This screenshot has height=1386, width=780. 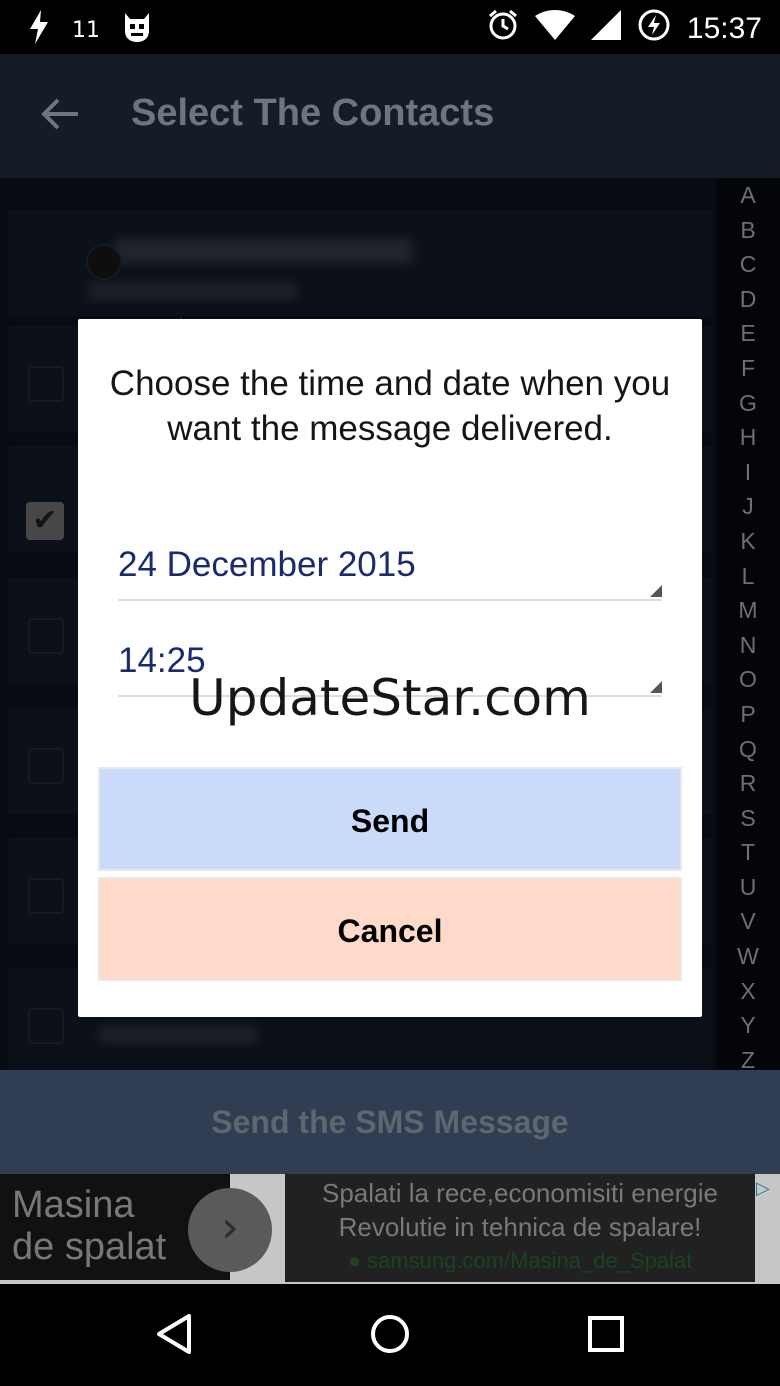 What do you see at coordinates (390, 27) in the screenshot?
I see `status-bar: 11 15:37` at bounding box center [390, 27].